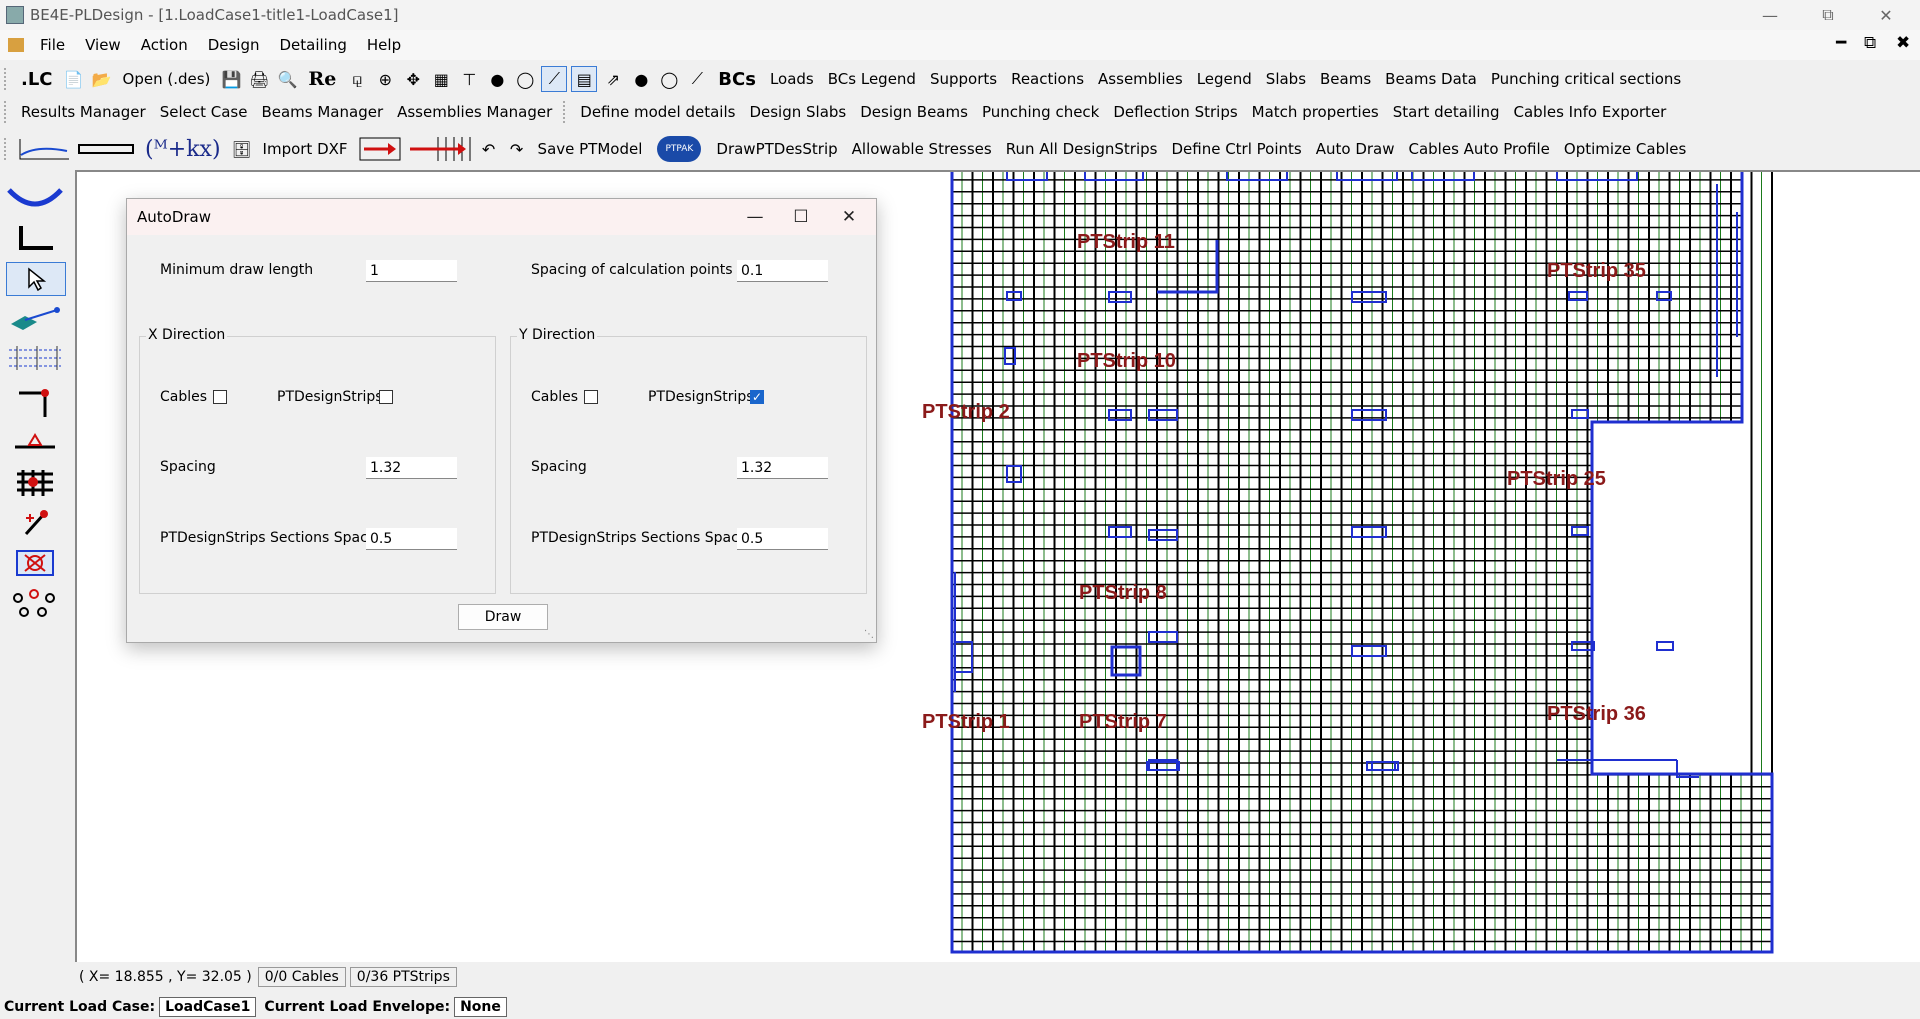  What do you see at coordinates (35, 198) in the screenshot?
I see `cable-profile-icon` at bounding box center [35, 198].